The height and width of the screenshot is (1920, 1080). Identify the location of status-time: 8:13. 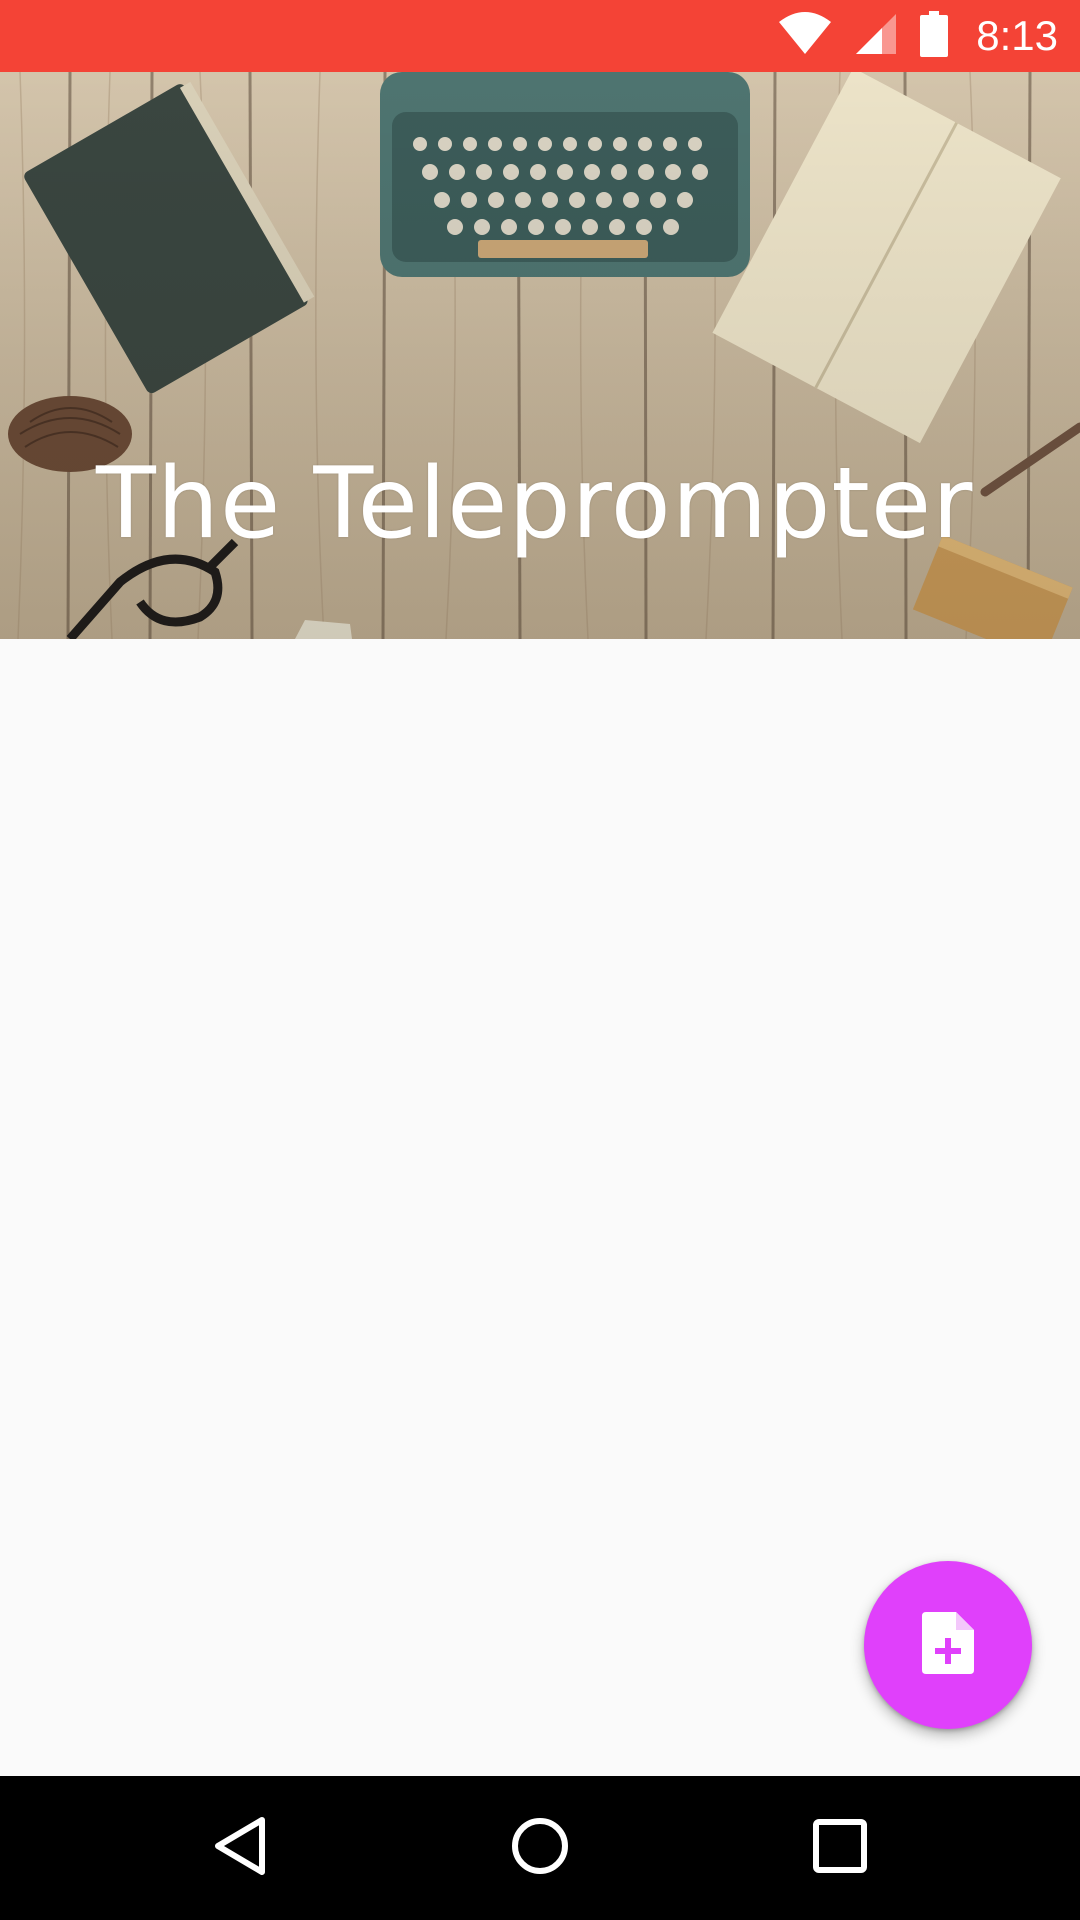
(1017, 35).